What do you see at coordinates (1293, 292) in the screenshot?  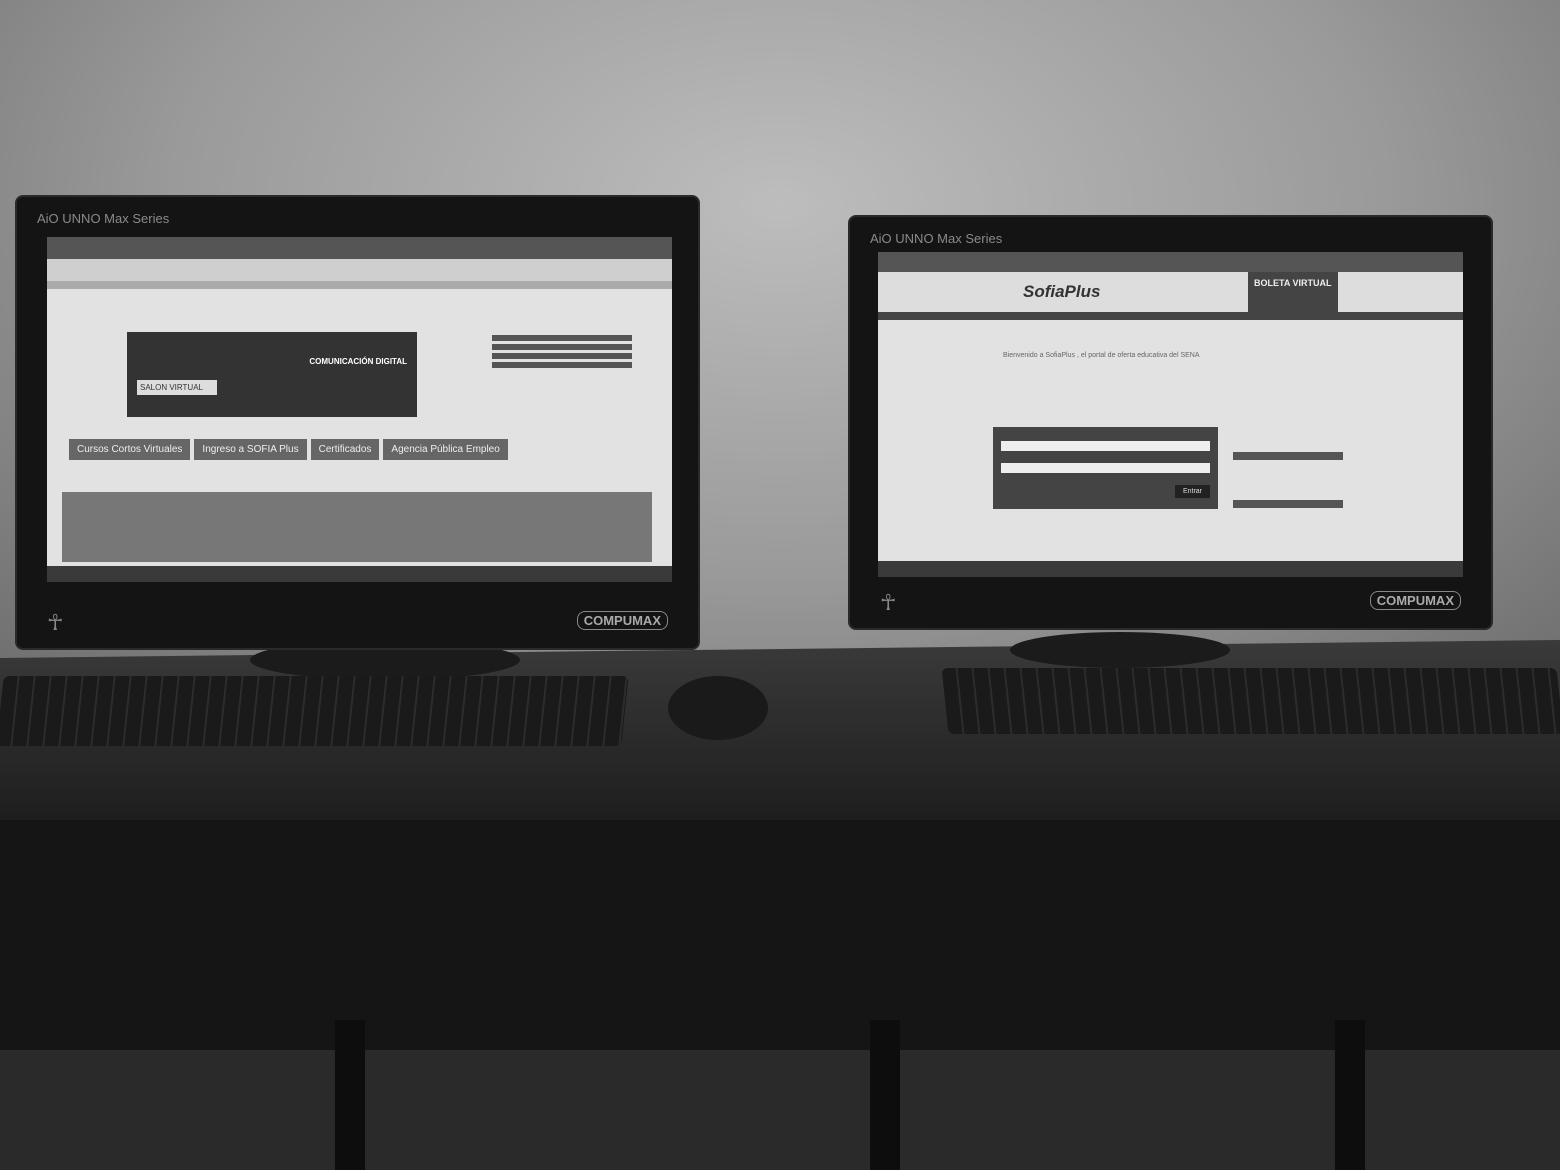 I see `promo-banner: BOLETA VIRTUAL` at bounding box center [1293, 292].